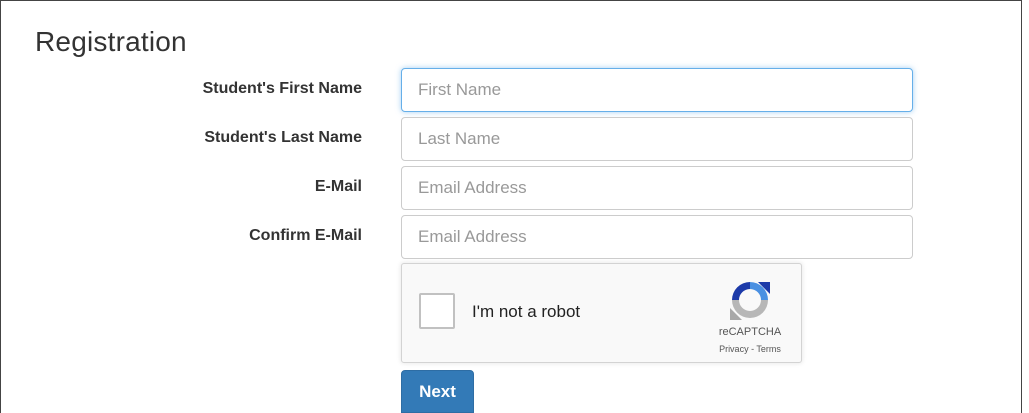  Describe the element at coordinates (437, 311) in the screenshot. I see `recaptcha-checkbox` at that location.